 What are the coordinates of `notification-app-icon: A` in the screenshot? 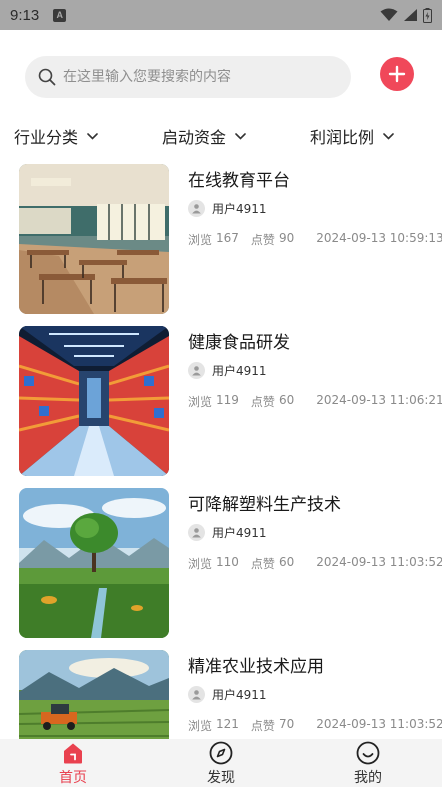 It's located at (60, 15).